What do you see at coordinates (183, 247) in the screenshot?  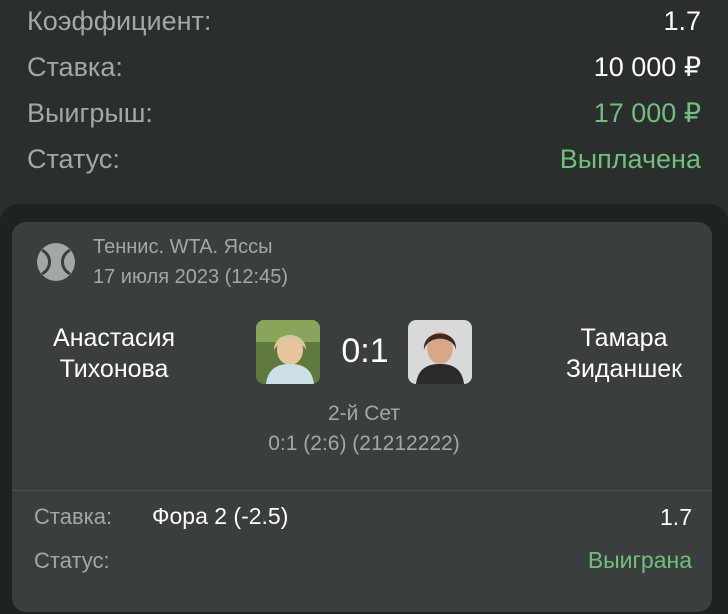 I see `tournament-name: Теннис. WTA. Яссы` at bounding box center [183, 247].